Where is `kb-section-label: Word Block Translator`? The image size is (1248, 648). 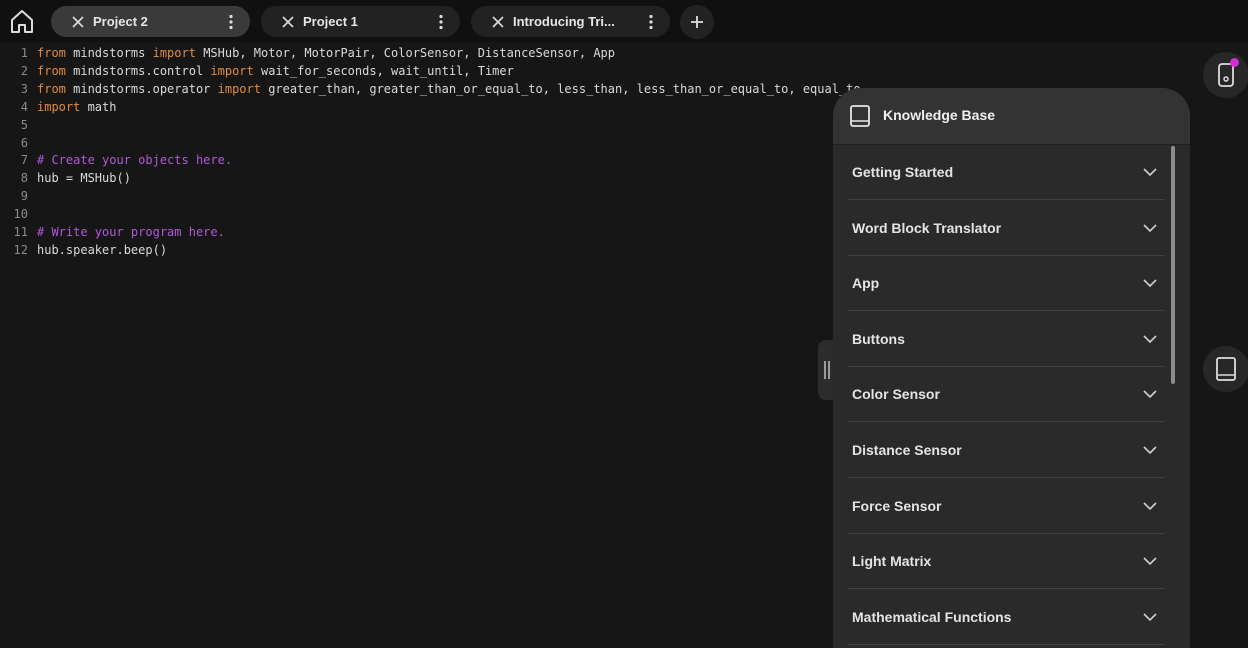
kb-section-label: Word Block Translator is located at coordinates (927, 227).